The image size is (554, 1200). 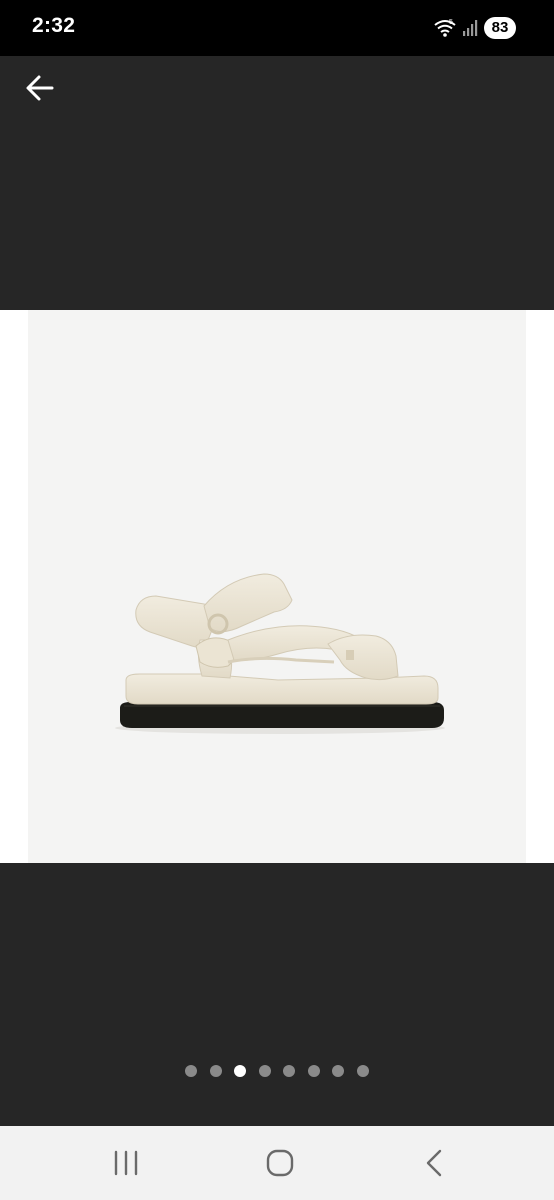 I want to click on system-nav-bar, so click(x=277, y=1163).